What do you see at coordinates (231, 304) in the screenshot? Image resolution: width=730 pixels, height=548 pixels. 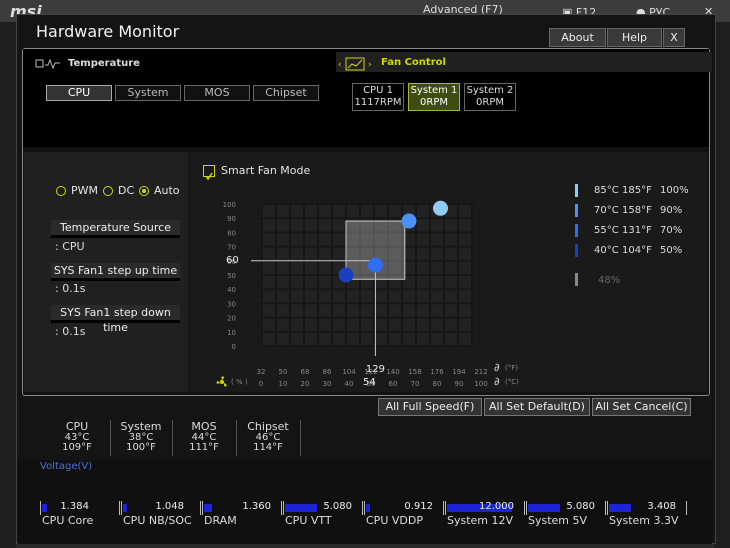 I see `y-tick-label: 30` at bounding box center [231, 304].